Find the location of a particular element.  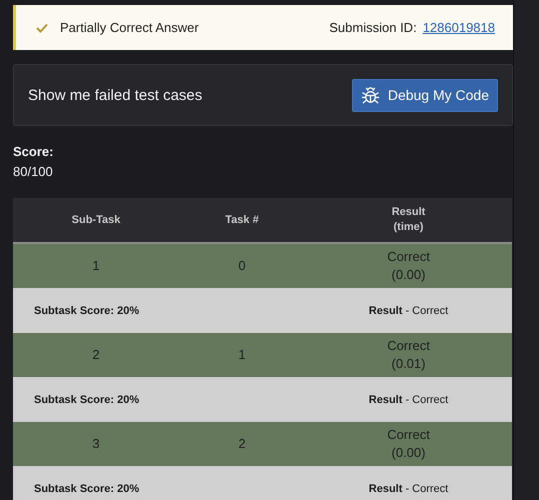

task-cell-text: 1 is located at coordinates (242, 355).